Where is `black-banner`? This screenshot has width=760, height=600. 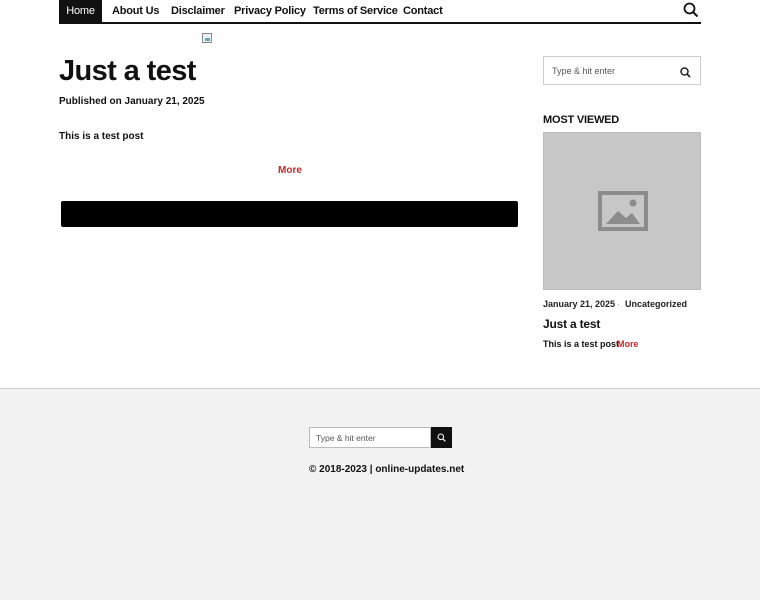 black-banner is located at coordinates (289, 214).